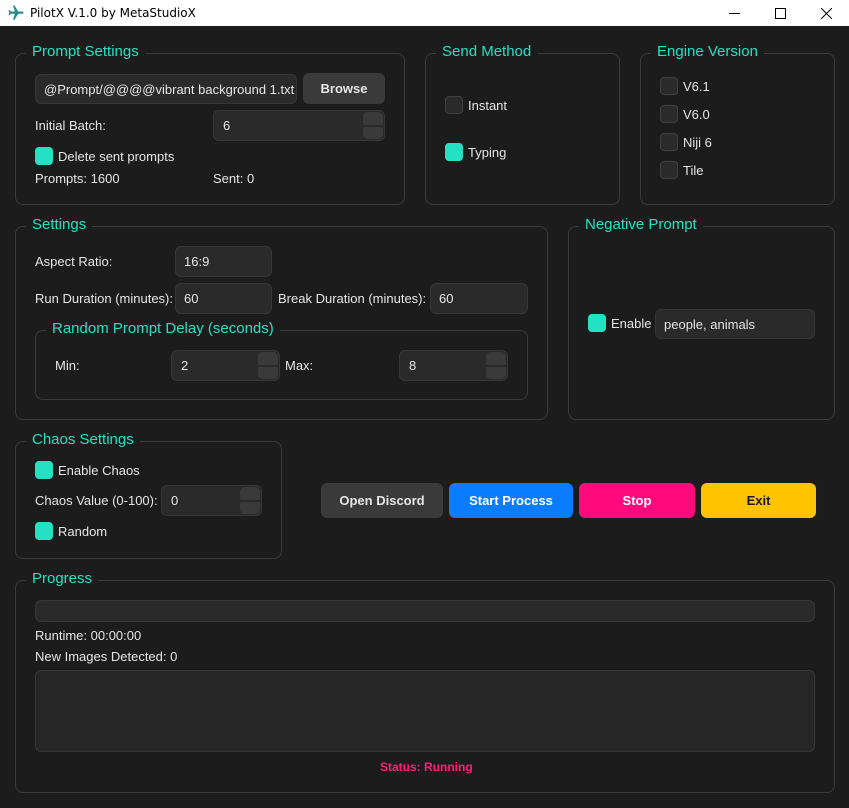 This screenshot has width=849, height=808. What do you see at coordinates (597, 323) in the screenshot?
I see `negative-prompt-enable-checkbox` at bounding box center [597, 323].